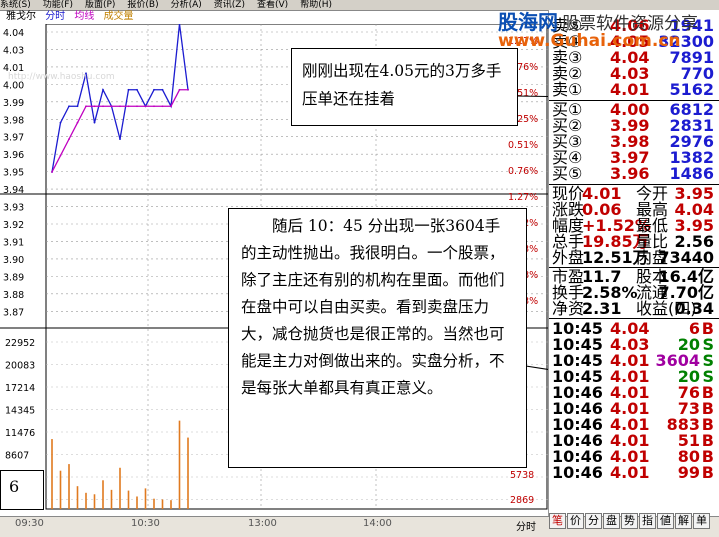 The height and width of the screenshot is (537, 719). What do you see at coordinates (522, 475) in the screenshot?
I see `volume-tick-right: 5738` at bounding box center [522, 475].